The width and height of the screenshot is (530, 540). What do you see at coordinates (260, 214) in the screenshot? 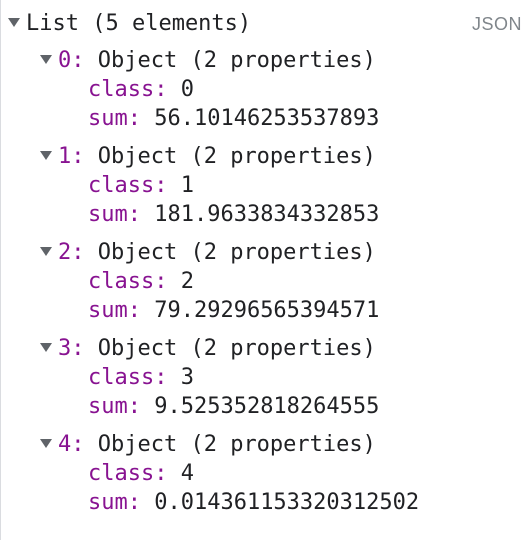
I see `property-value: 181.9633834332853` at bounding box center [260, 214].